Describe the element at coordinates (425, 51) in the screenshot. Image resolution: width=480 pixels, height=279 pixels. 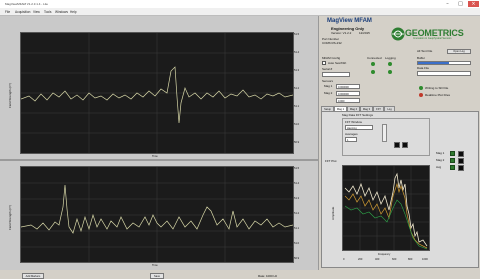
I see `all-text-file-label: All Text File` at that location.